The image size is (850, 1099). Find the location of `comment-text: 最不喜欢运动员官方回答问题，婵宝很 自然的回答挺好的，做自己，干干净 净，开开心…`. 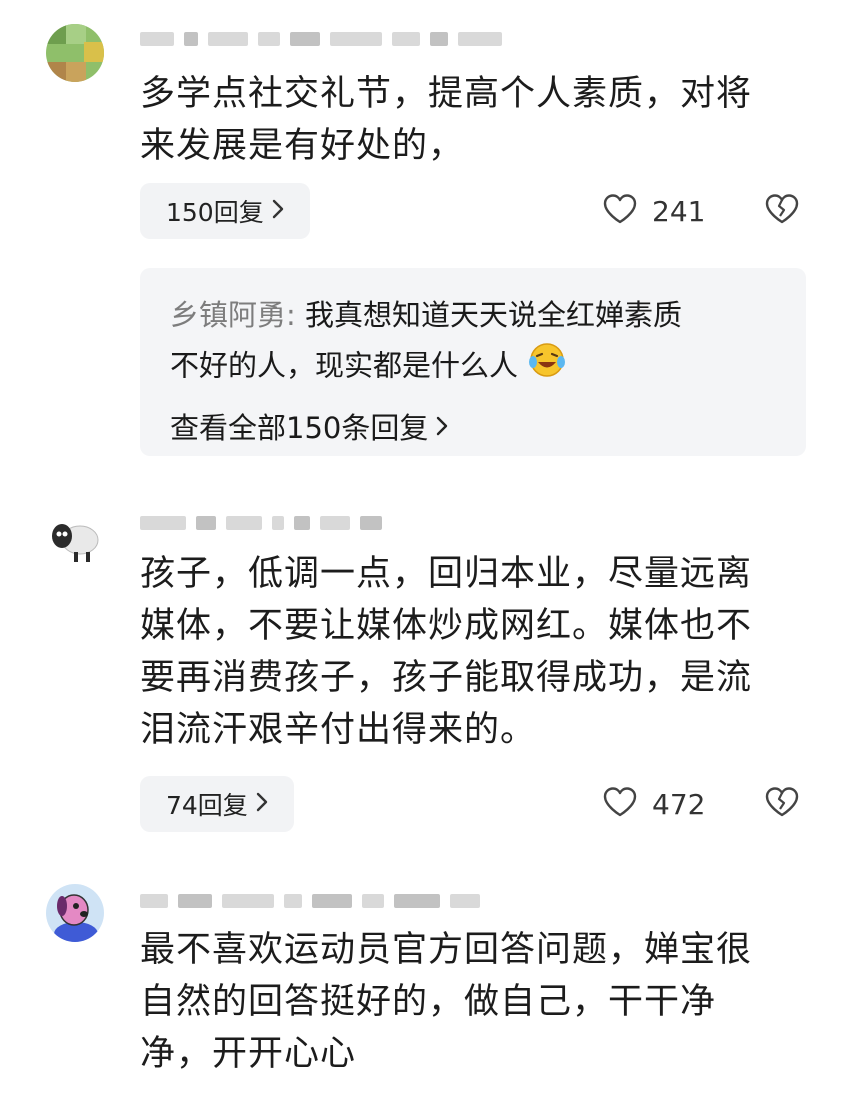

comment-text: 最不喜欢运动员官方回答问题，婵宝很 自然的回答挺好的，做自己，干干净 净，开开心… is located at coordinates (465, 1002).